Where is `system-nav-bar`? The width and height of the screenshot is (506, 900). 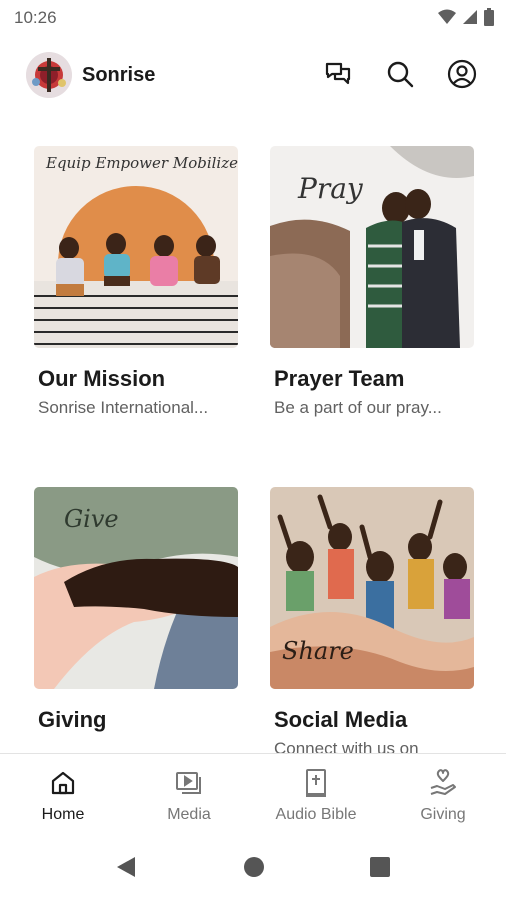
system-nav-bar is located at coordinates (253, 867).